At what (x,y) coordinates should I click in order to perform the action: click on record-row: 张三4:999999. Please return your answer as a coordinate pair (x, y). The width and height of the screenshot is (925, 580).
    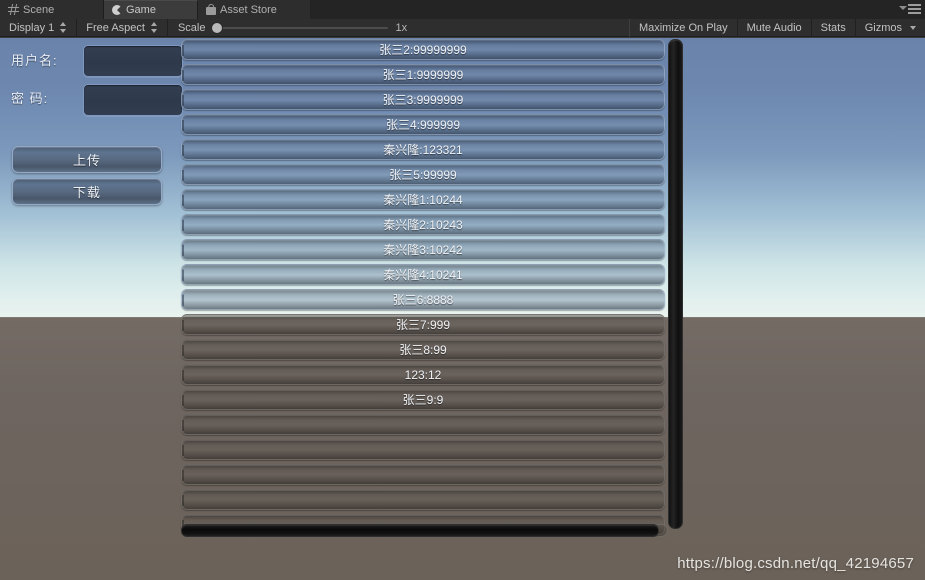
    Looking at the image, I should click on (423, 124).